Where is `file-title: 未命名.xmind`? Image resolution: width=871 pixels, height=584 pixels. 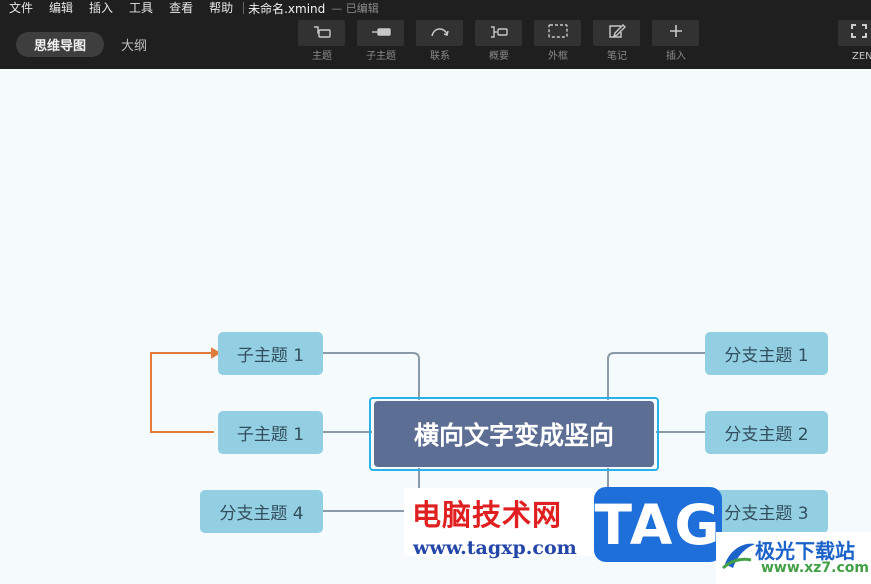
file-title: 未命名.xmind is located at coordinates (287, 8).